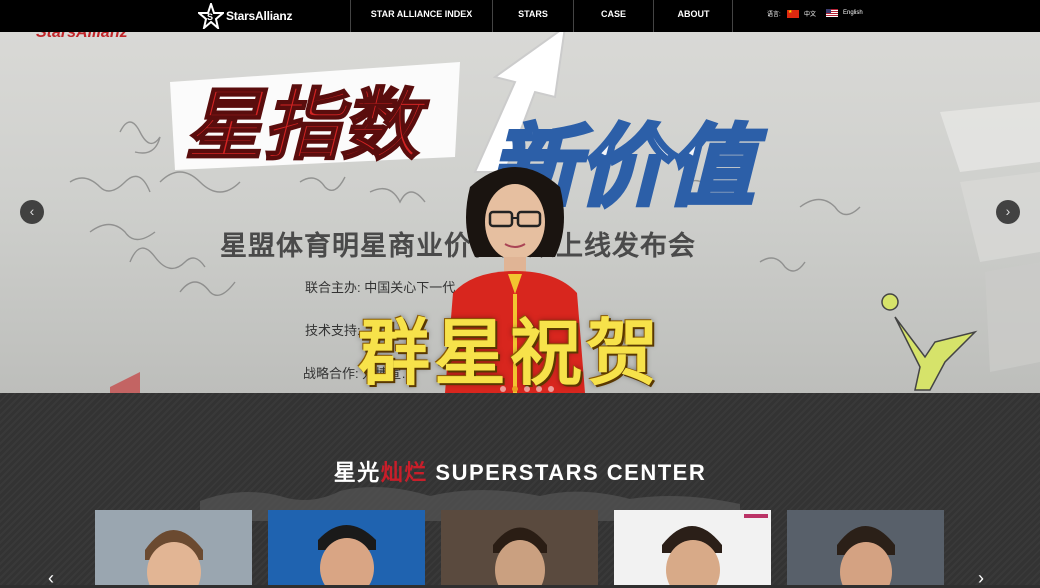  Describe the element at coordinates (307, 126) in the screenshot. I see `banner-title-a-text: 星指数` at that location.